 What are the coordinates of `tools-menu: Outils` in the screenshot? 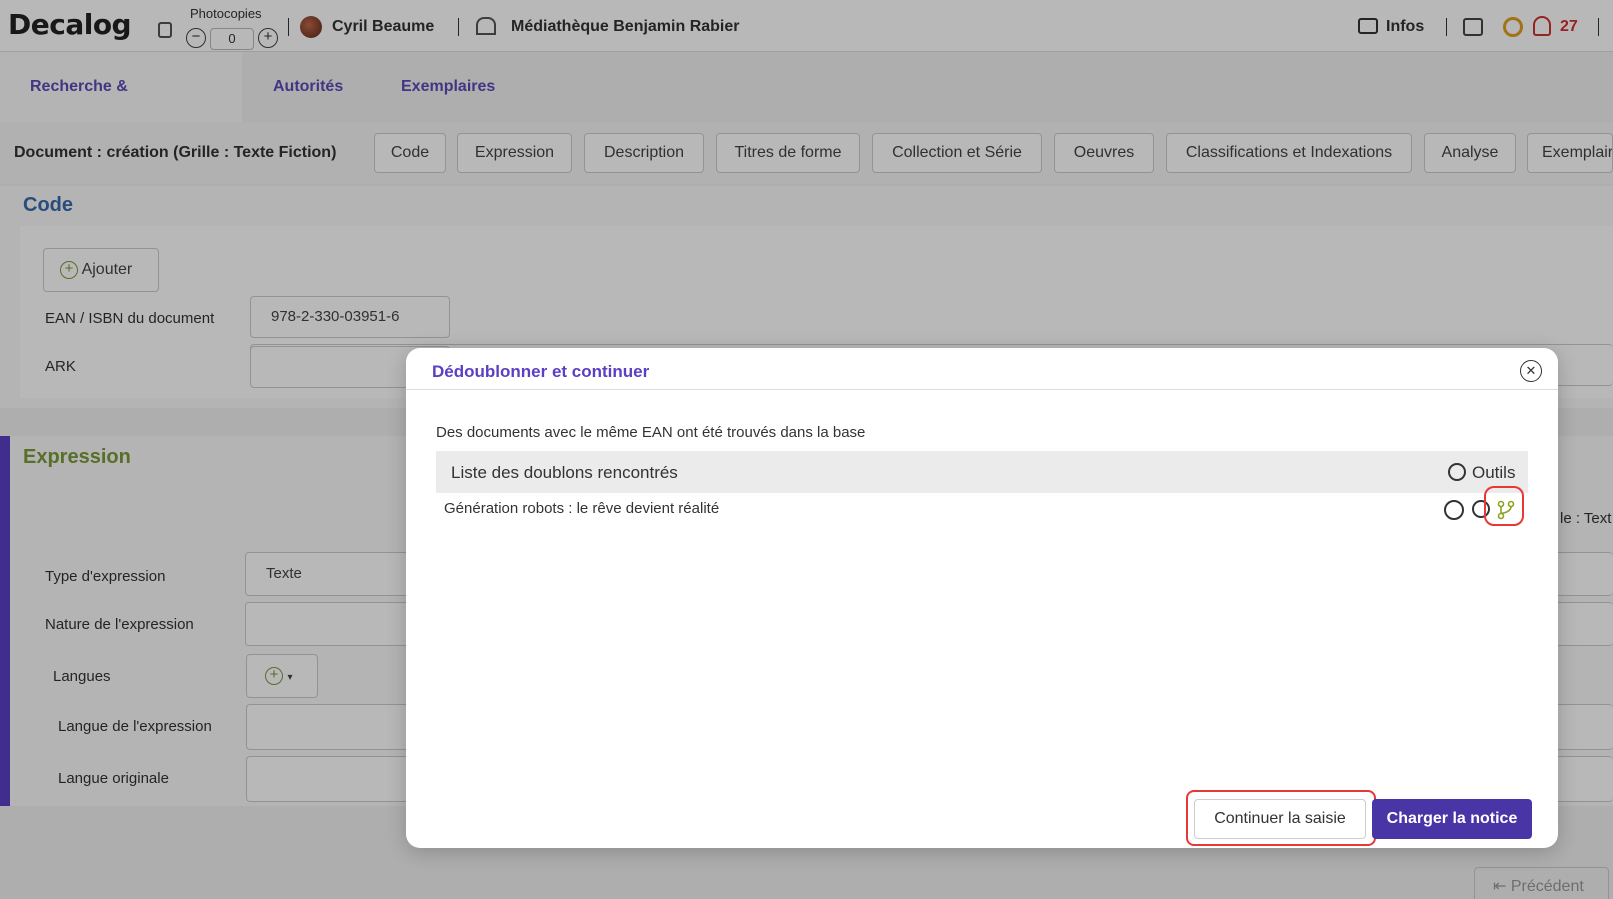 It's located at (1493, 473).